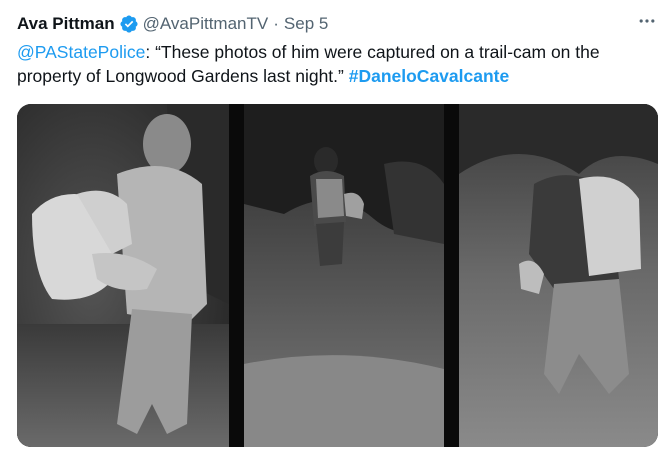 The height and width of the screenshot is (463, 670). I want to click on tweet-header: Ava Pittman @AvaPittmanTV · Sep 5, so click(172, 24).